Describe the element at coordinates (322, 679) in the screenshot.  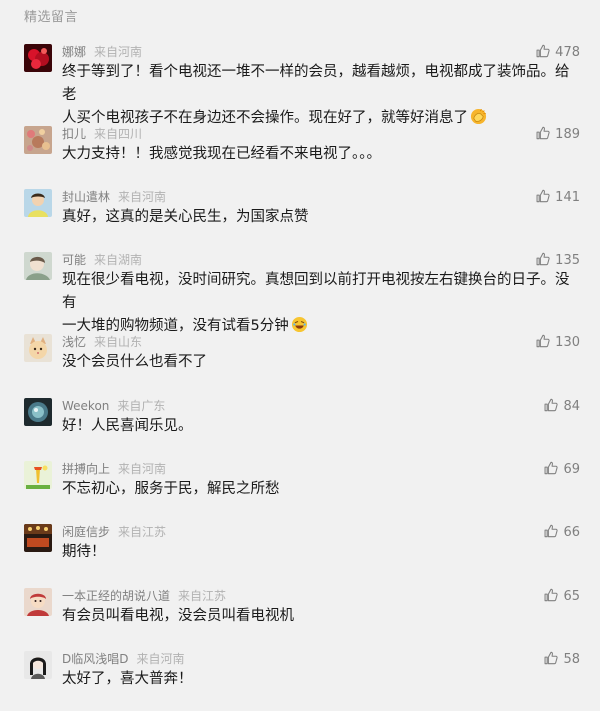
I see `comment-text: 太好了，喜大普奔！` at that location.